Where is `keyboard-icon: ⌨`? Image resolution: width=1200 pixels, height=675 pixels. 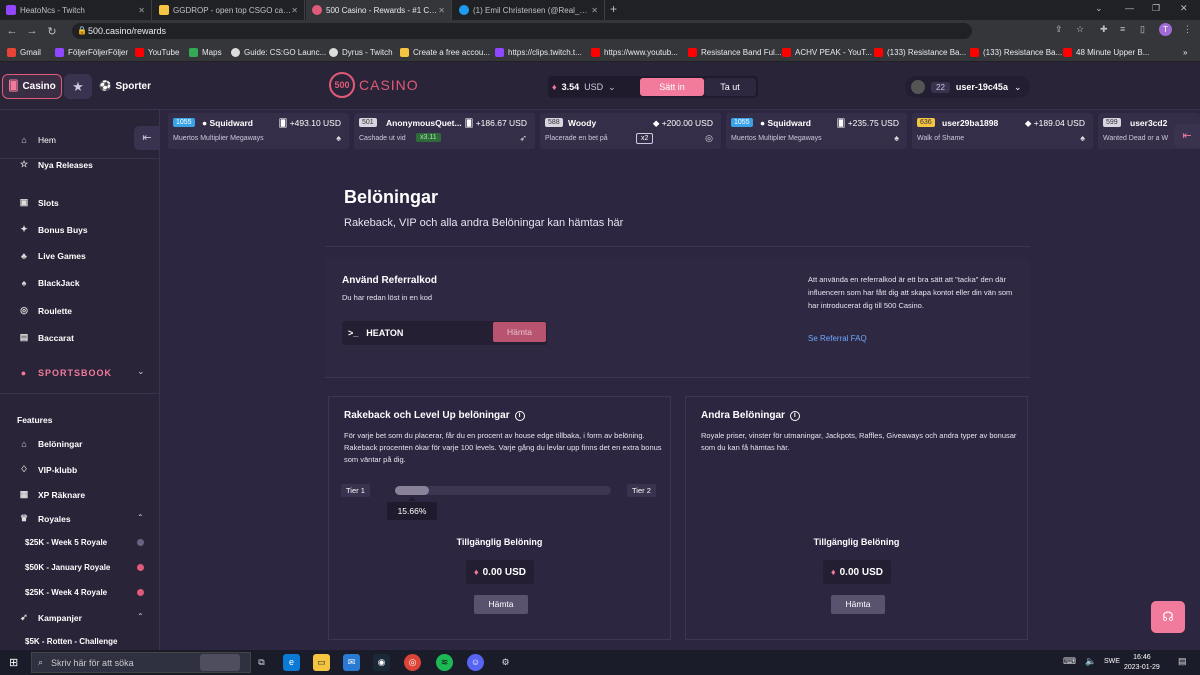
keyboard-icon: ⌨ is located at coordinates (1069, 661).